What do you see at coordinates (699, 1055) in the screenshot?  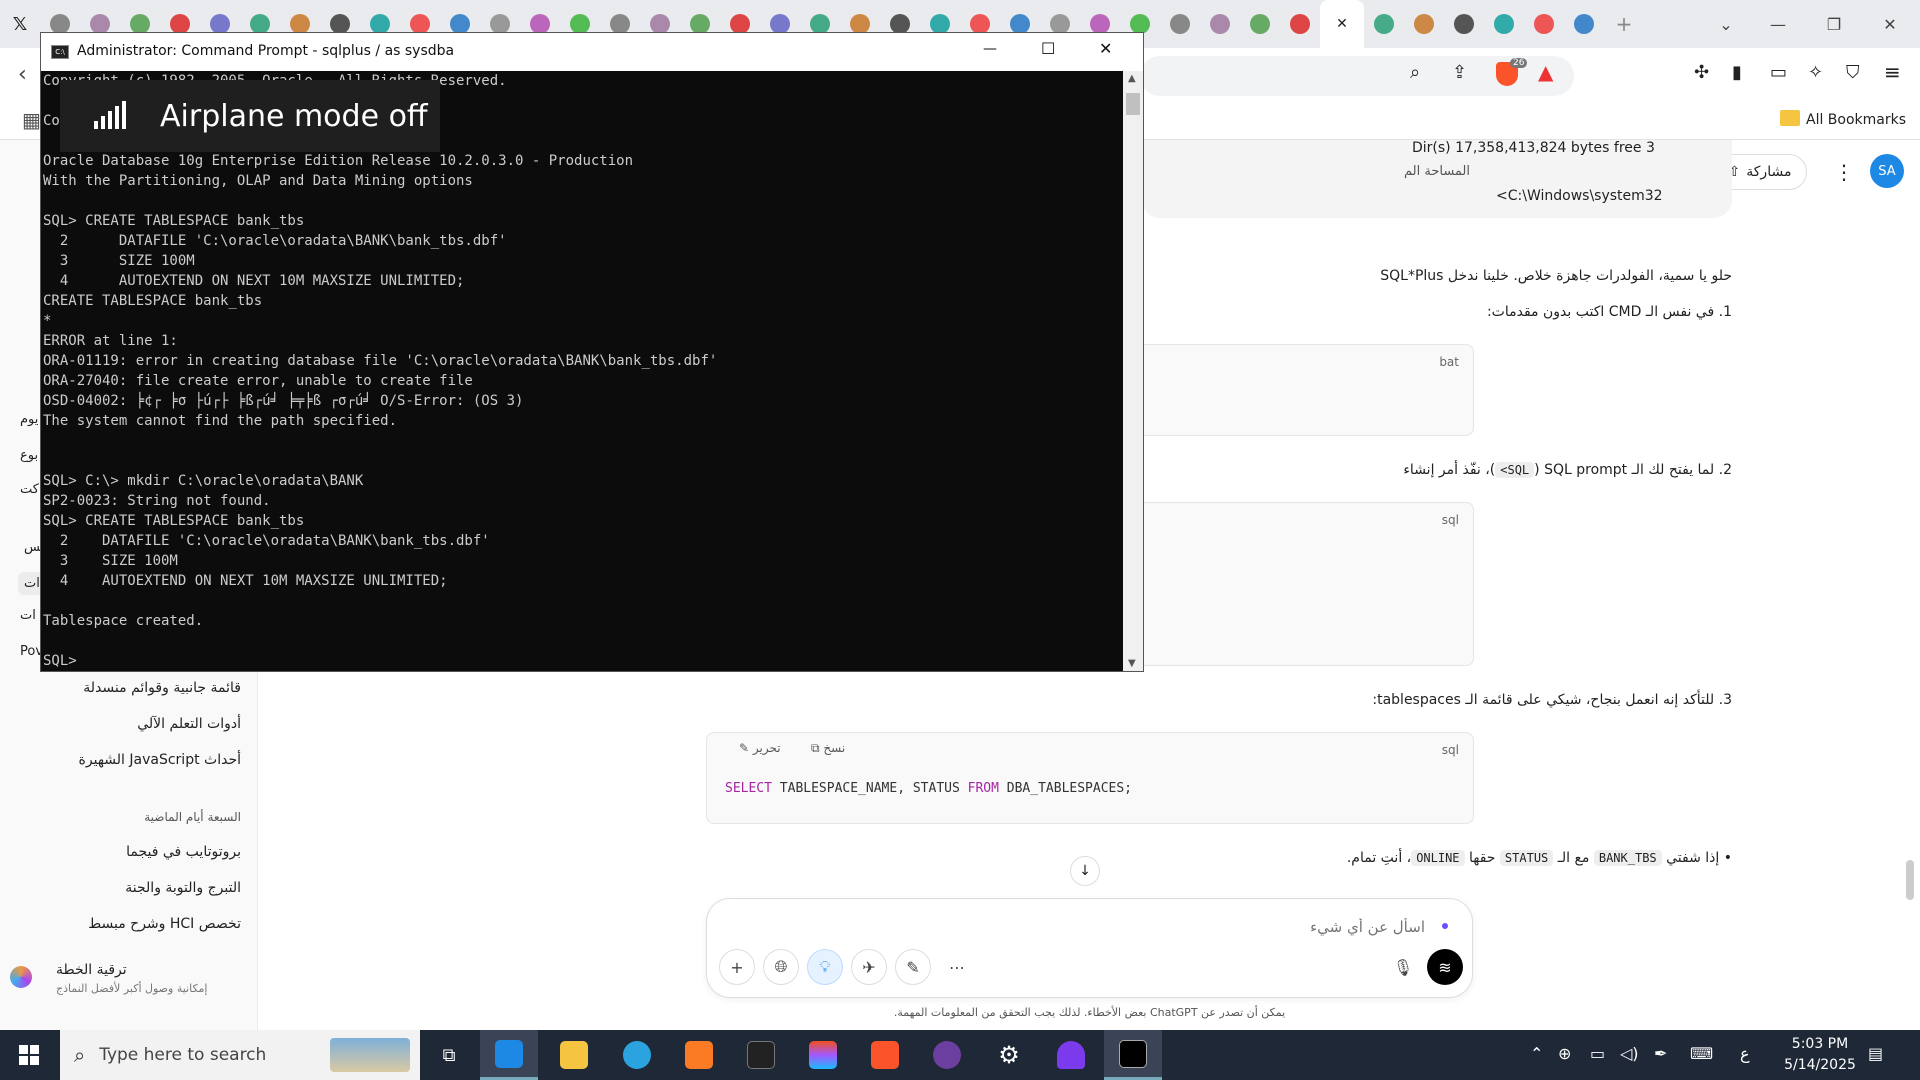 I see `taskbar-app-xampp` at bounding box center [699, 1055].